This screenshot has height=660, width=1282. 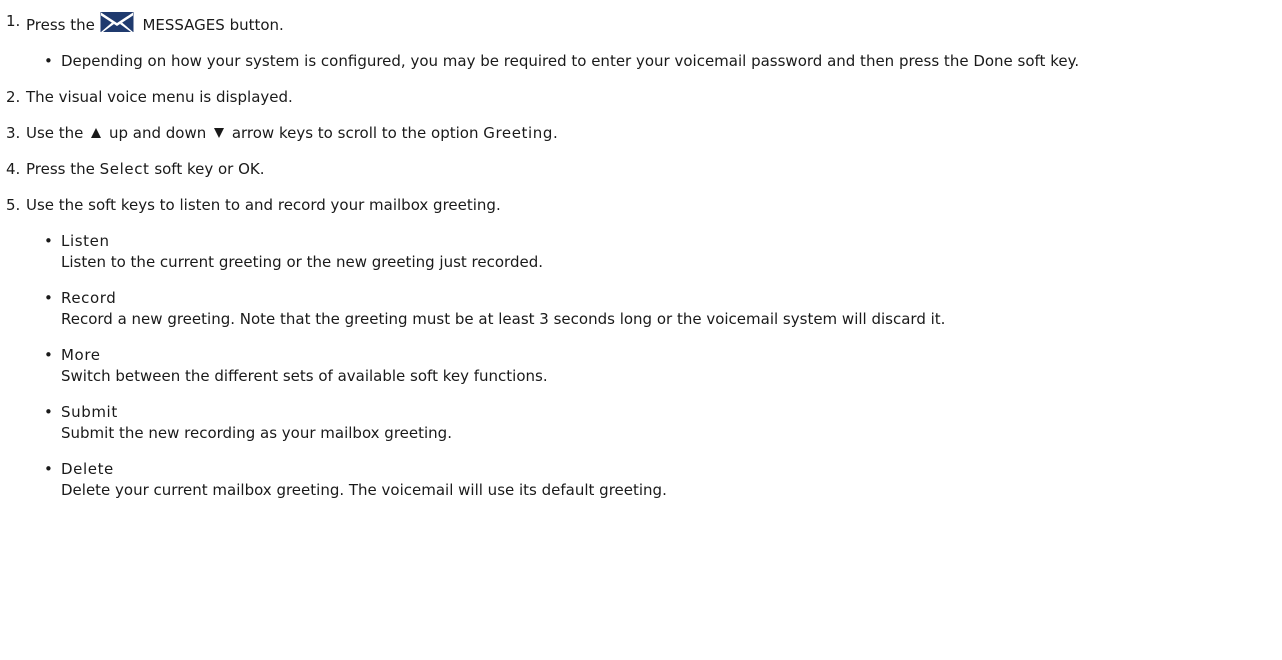 I want to click on soft-key-title: Submit, so click(x=89, y=412).